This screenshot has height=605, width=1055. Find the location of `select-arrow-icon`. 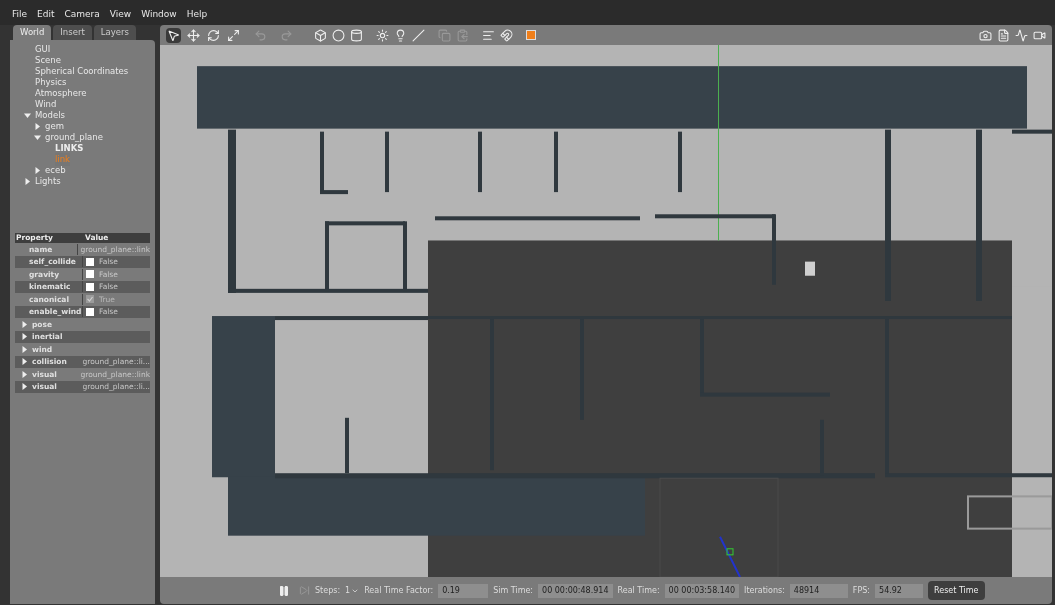

select-arrow-icon is located at coordinates (173, 35).